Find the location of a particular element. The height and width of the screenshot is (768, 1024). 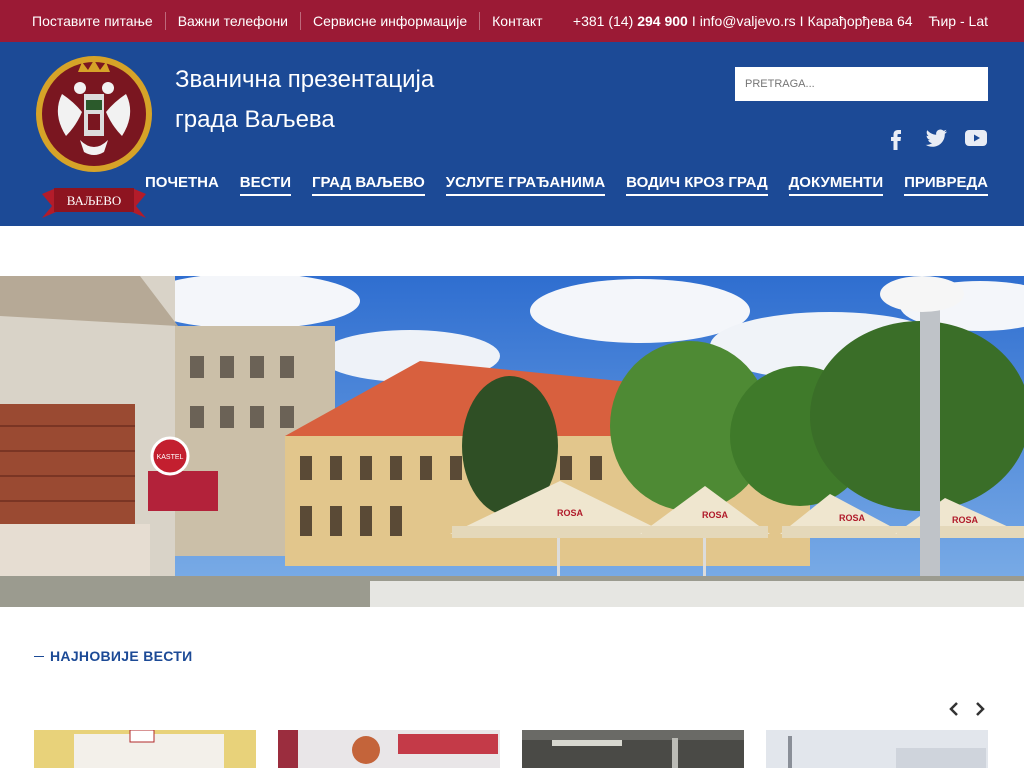

nav-item-documents: ДОКУМЕНТИ is located at coordinates (836, 185).